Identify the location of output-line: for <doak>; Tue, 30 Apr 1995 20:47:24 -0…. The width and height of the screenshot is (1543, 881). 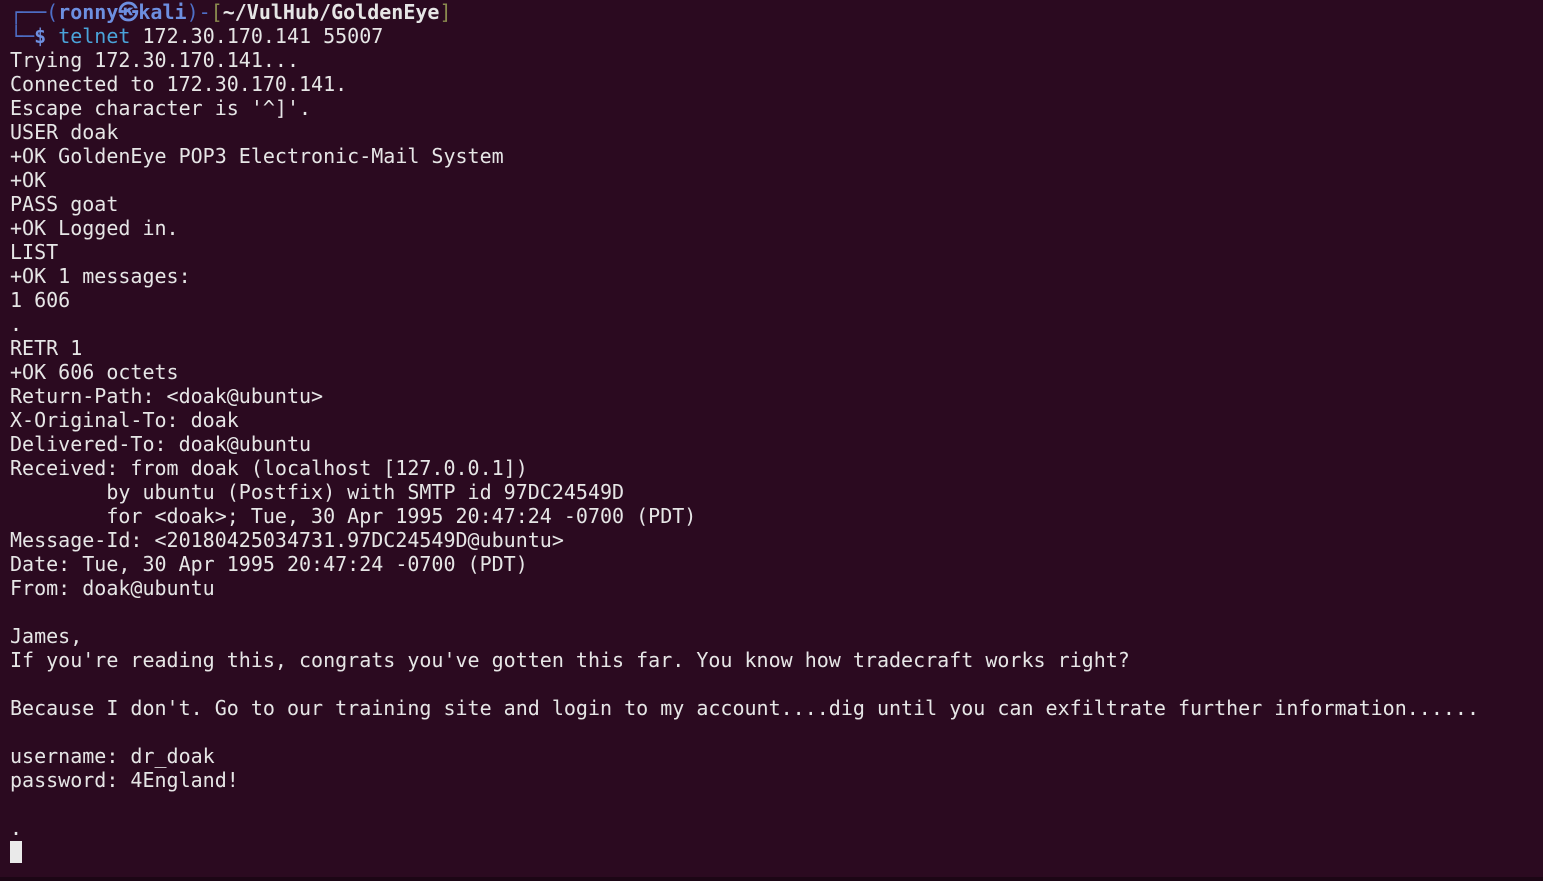
(353, 516).